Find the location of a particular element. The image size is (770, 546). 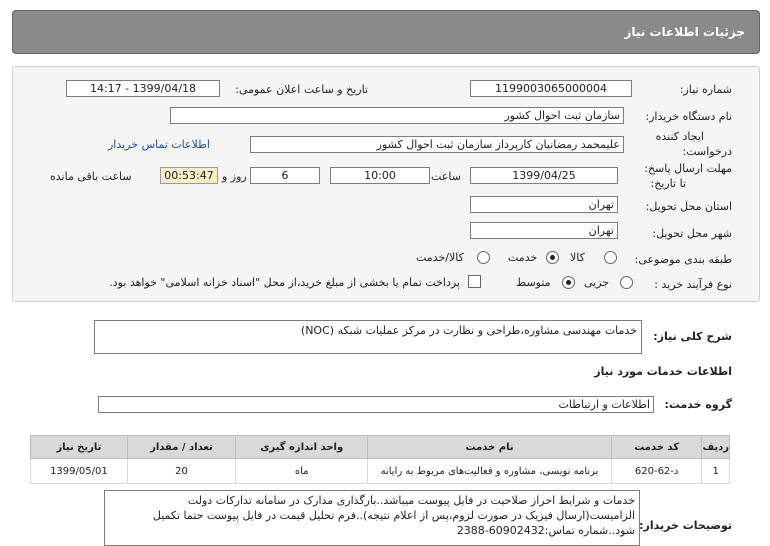

category-option-service: خدمت is located at coordinates (523, 257).